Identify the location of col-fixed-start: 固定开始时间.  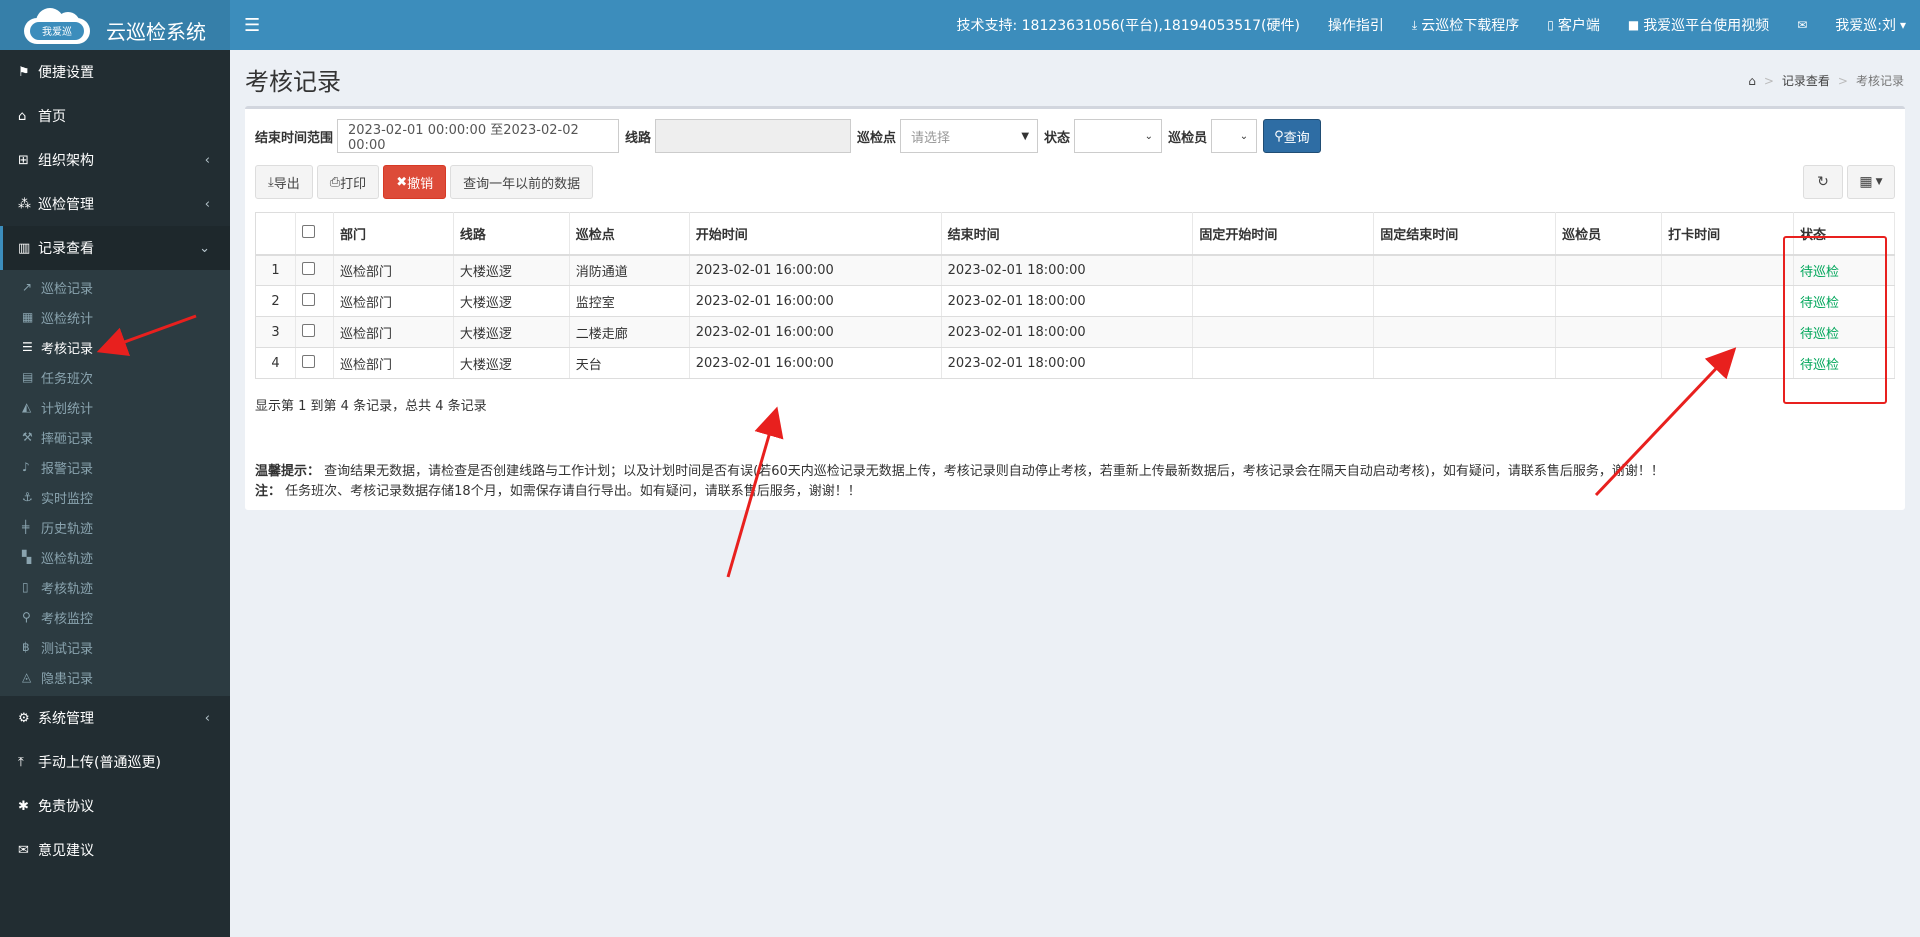
(1283, 234).